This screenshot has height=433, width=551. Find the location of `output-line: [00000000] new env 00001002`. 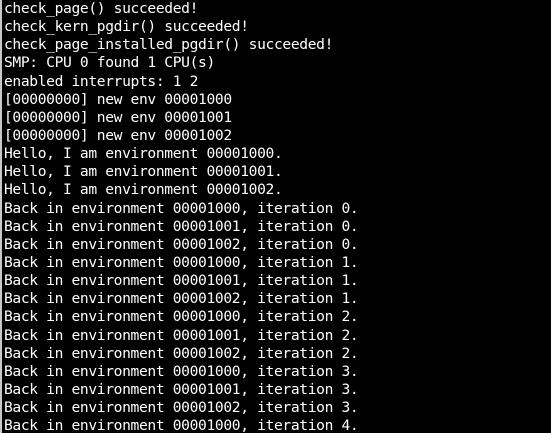

output-line: [00000000] new env 00001002 is located at coordinates (118, 135).